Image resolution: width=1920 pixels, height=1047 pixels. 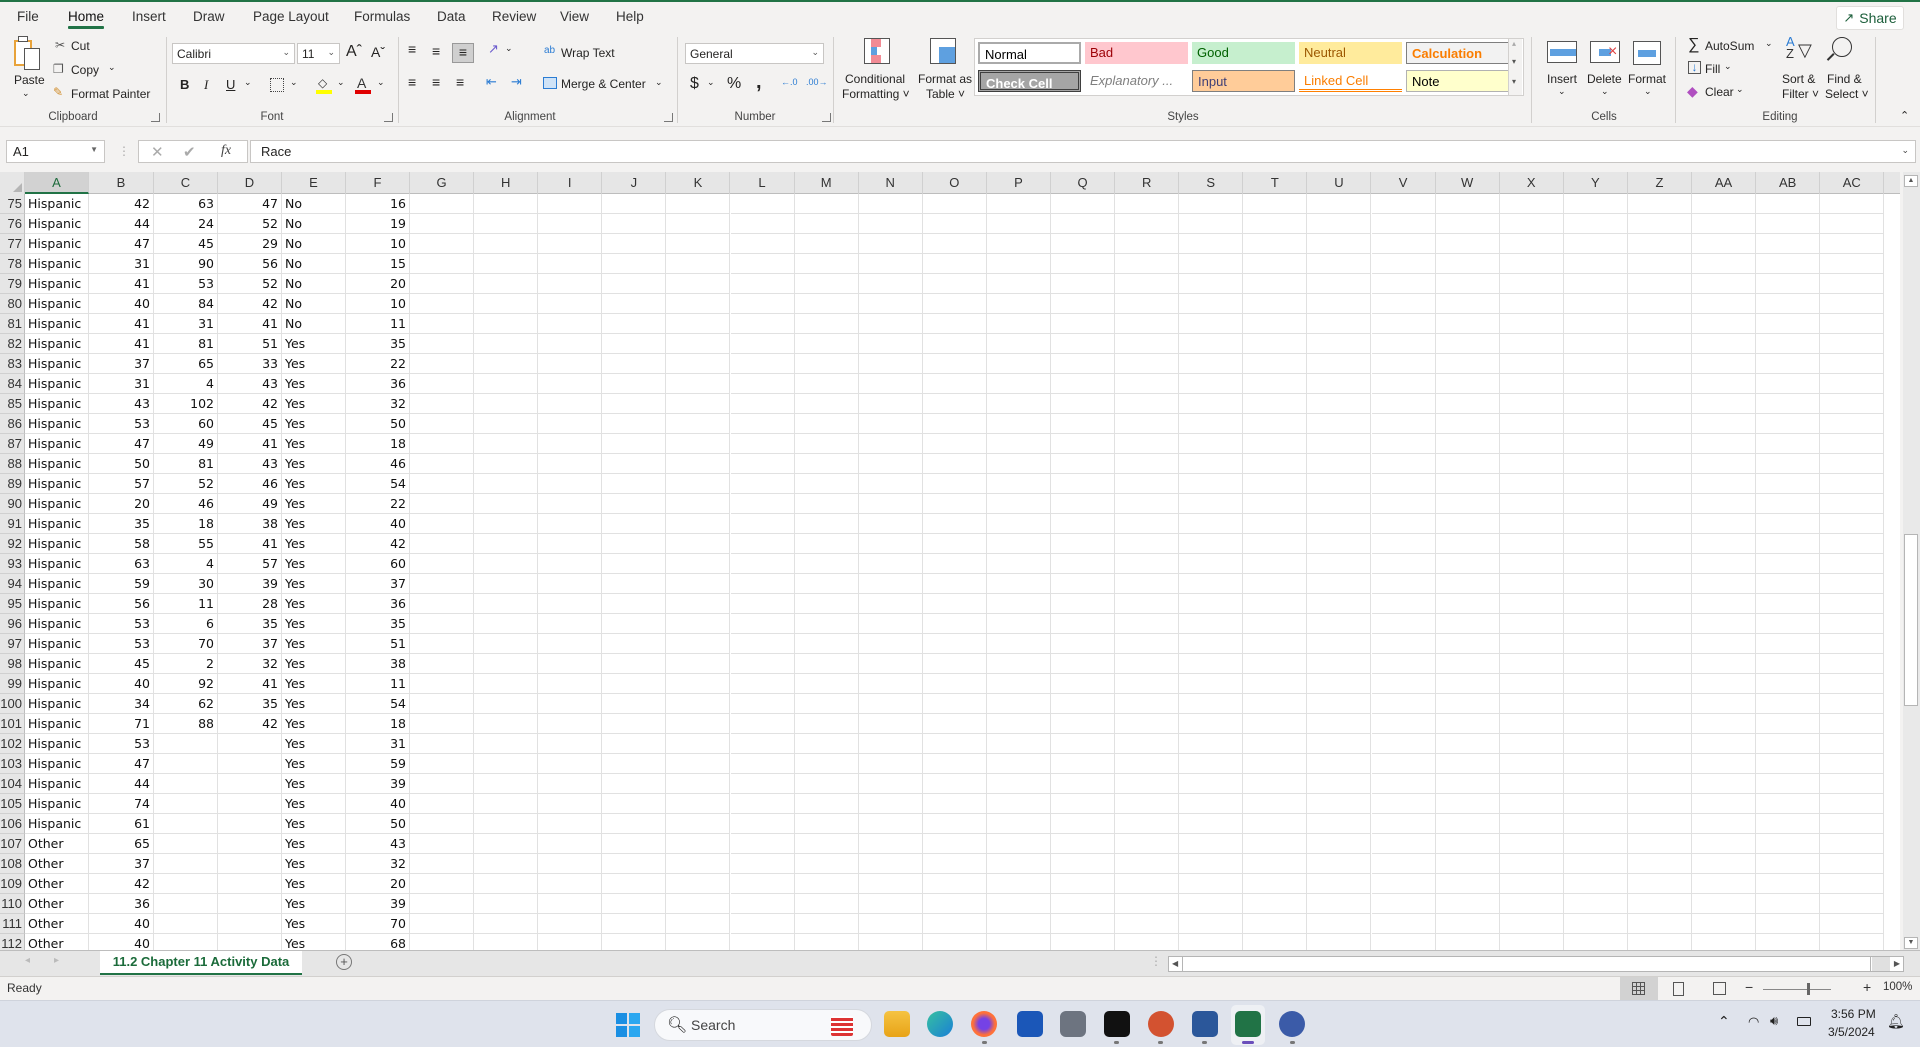 What do you see at coordinates (381, 82) in the screenshot?
I see `font-color-dropdown-icon: ⌄` at bounding box center [381, 82].